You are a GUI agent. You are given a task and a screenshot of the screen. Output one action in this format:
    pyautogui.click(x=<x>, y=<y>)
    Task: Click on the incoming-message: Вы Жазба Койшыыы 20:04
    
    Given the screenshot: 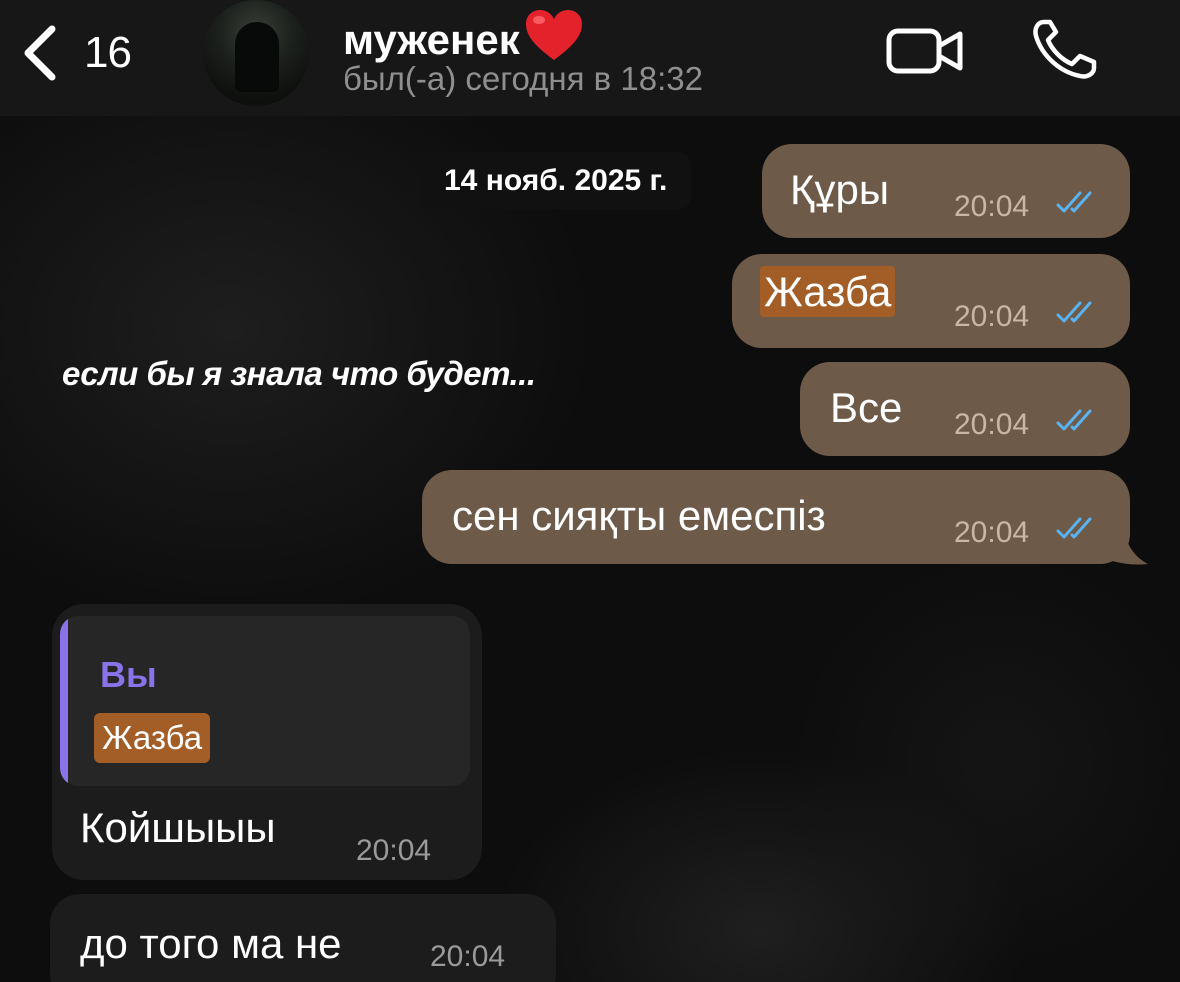 What is the action you would take?
    pyautogui.click(x=267, y=742)
    